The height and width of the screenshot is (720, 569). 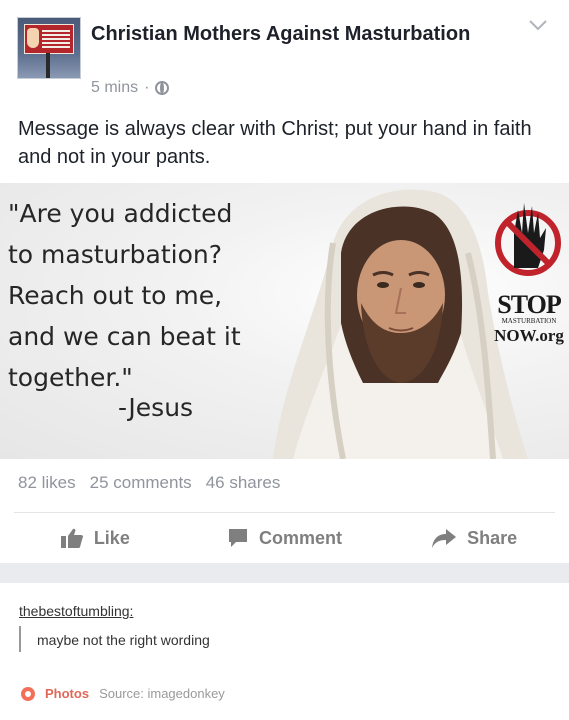 I want to click on post-actions-bar: Like Comment Share, so click(x=284, y=538).